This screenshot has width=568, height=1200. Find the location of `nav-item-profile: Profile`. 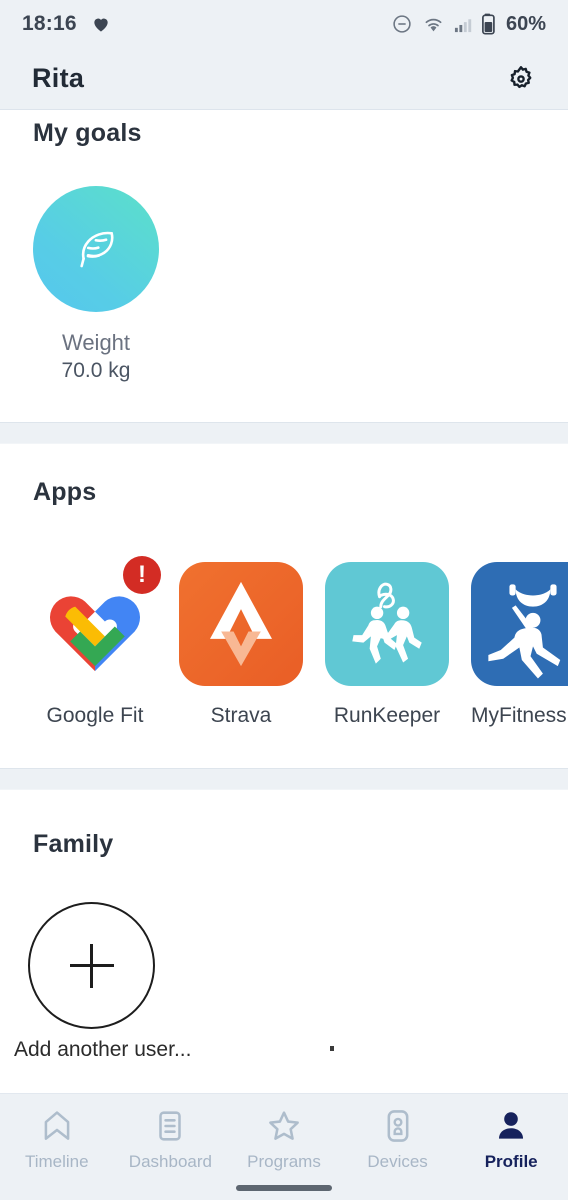

nav-item-profile: Profile is located at coordinates (511, 1139).